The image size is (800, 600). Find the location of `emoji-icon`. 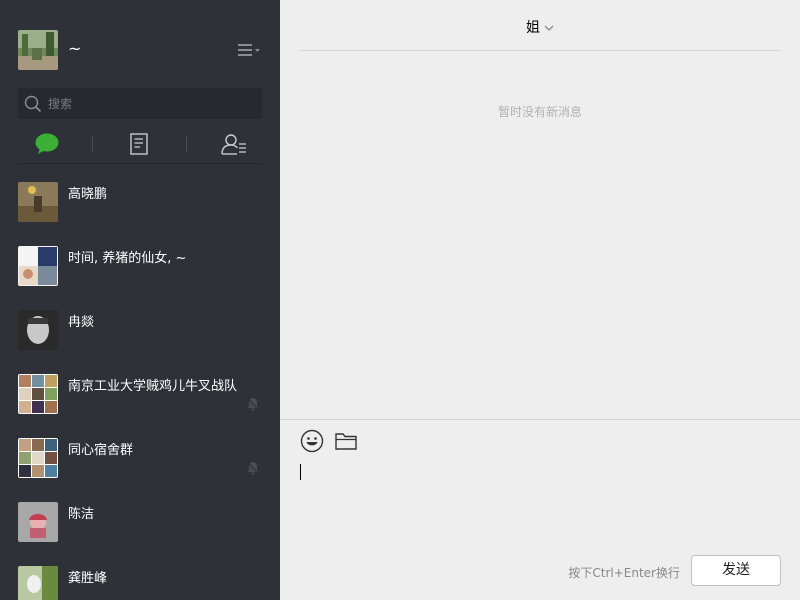

emoji-icon is located at coordinates (312, 441).